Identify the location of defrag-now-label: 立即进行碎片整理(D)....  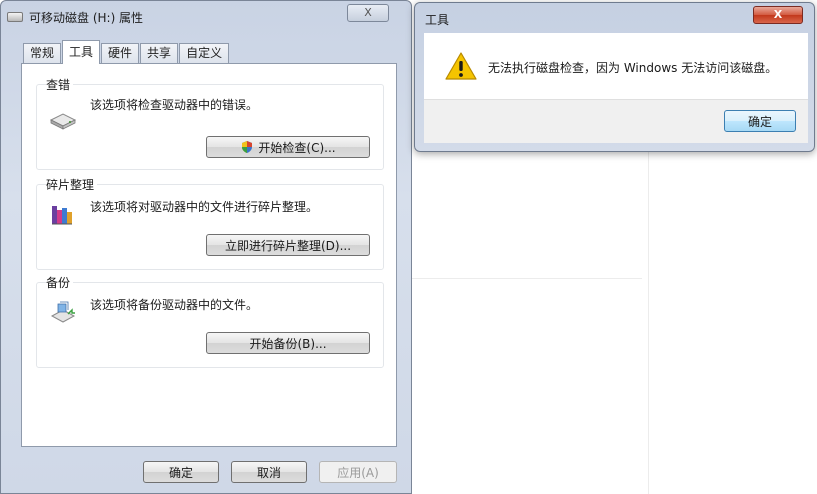
(288, 245).